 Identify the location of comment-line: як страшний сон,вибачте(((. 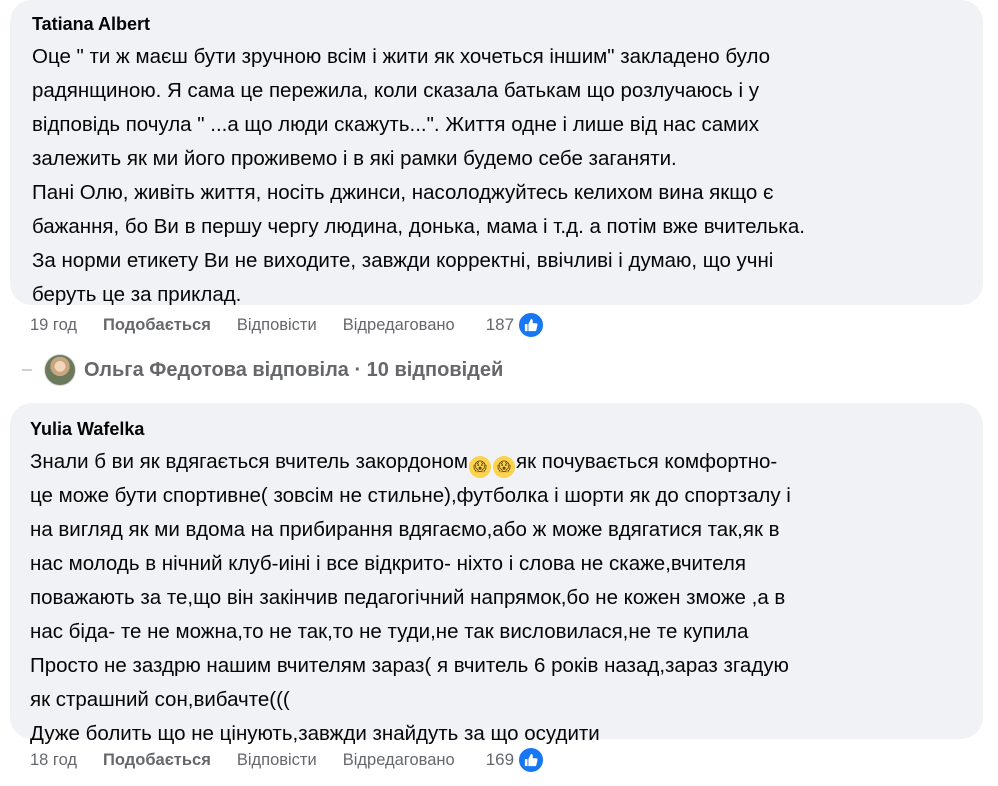
(160, 699).